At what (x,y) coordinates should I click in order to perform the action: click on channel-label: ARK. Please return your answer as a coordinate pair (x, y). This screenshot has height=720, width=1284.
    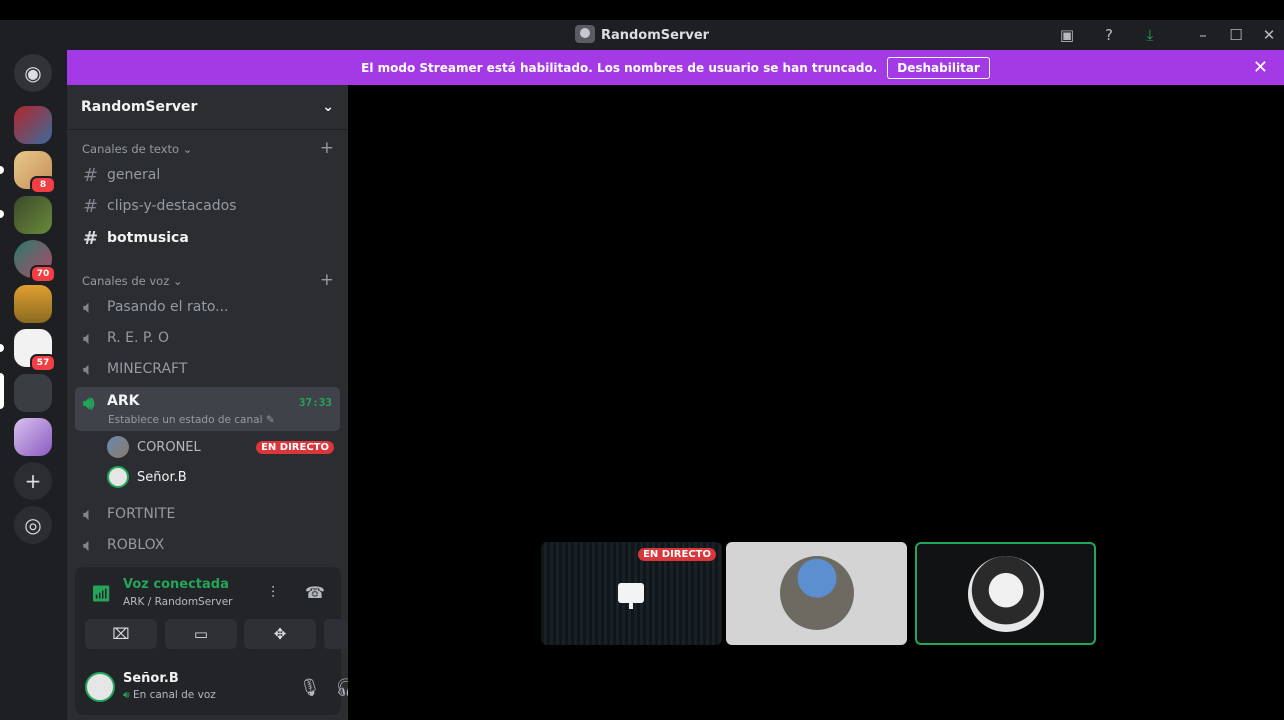
    Looking at the image, I should click on (123, 401).